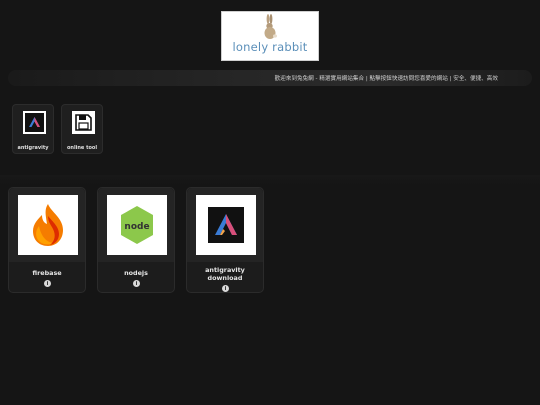 The image size is (540, 405). I want to click on shortcut-label: online tool, so click(82, 148).